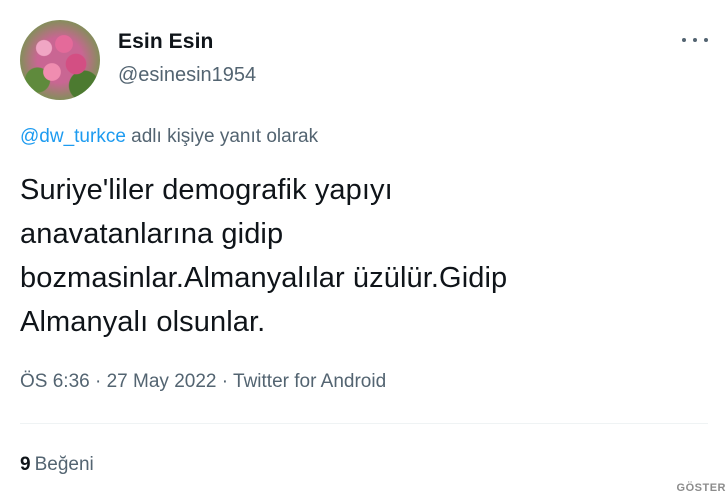 The image size is (728, 497). What do you see at coordinates (264, 278) in the screenshot?
I see `tweet-line: bozmasinlar.Almanyalılar üzülür.Gidip` at bounding box center [264, 278].